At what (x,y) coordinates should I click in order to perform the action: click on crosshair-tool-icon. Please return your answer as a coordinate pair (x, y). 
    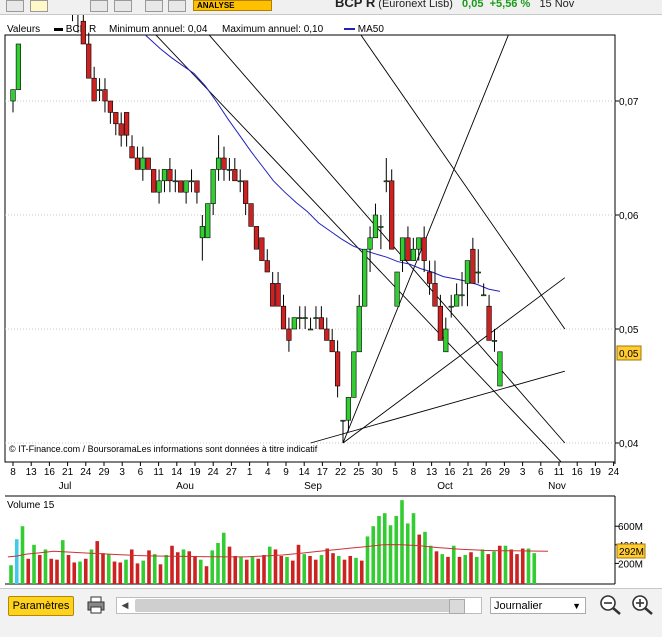
    Looking at the image, I should click on (39, 6).